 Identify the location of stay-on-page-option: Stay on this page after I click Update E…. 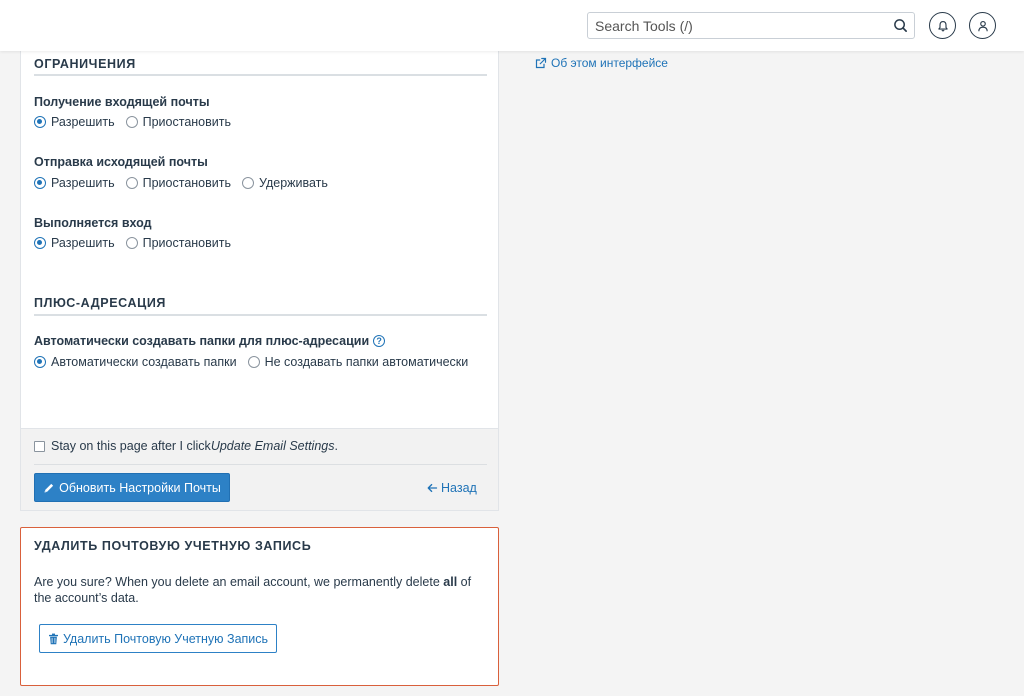
(186, 446).